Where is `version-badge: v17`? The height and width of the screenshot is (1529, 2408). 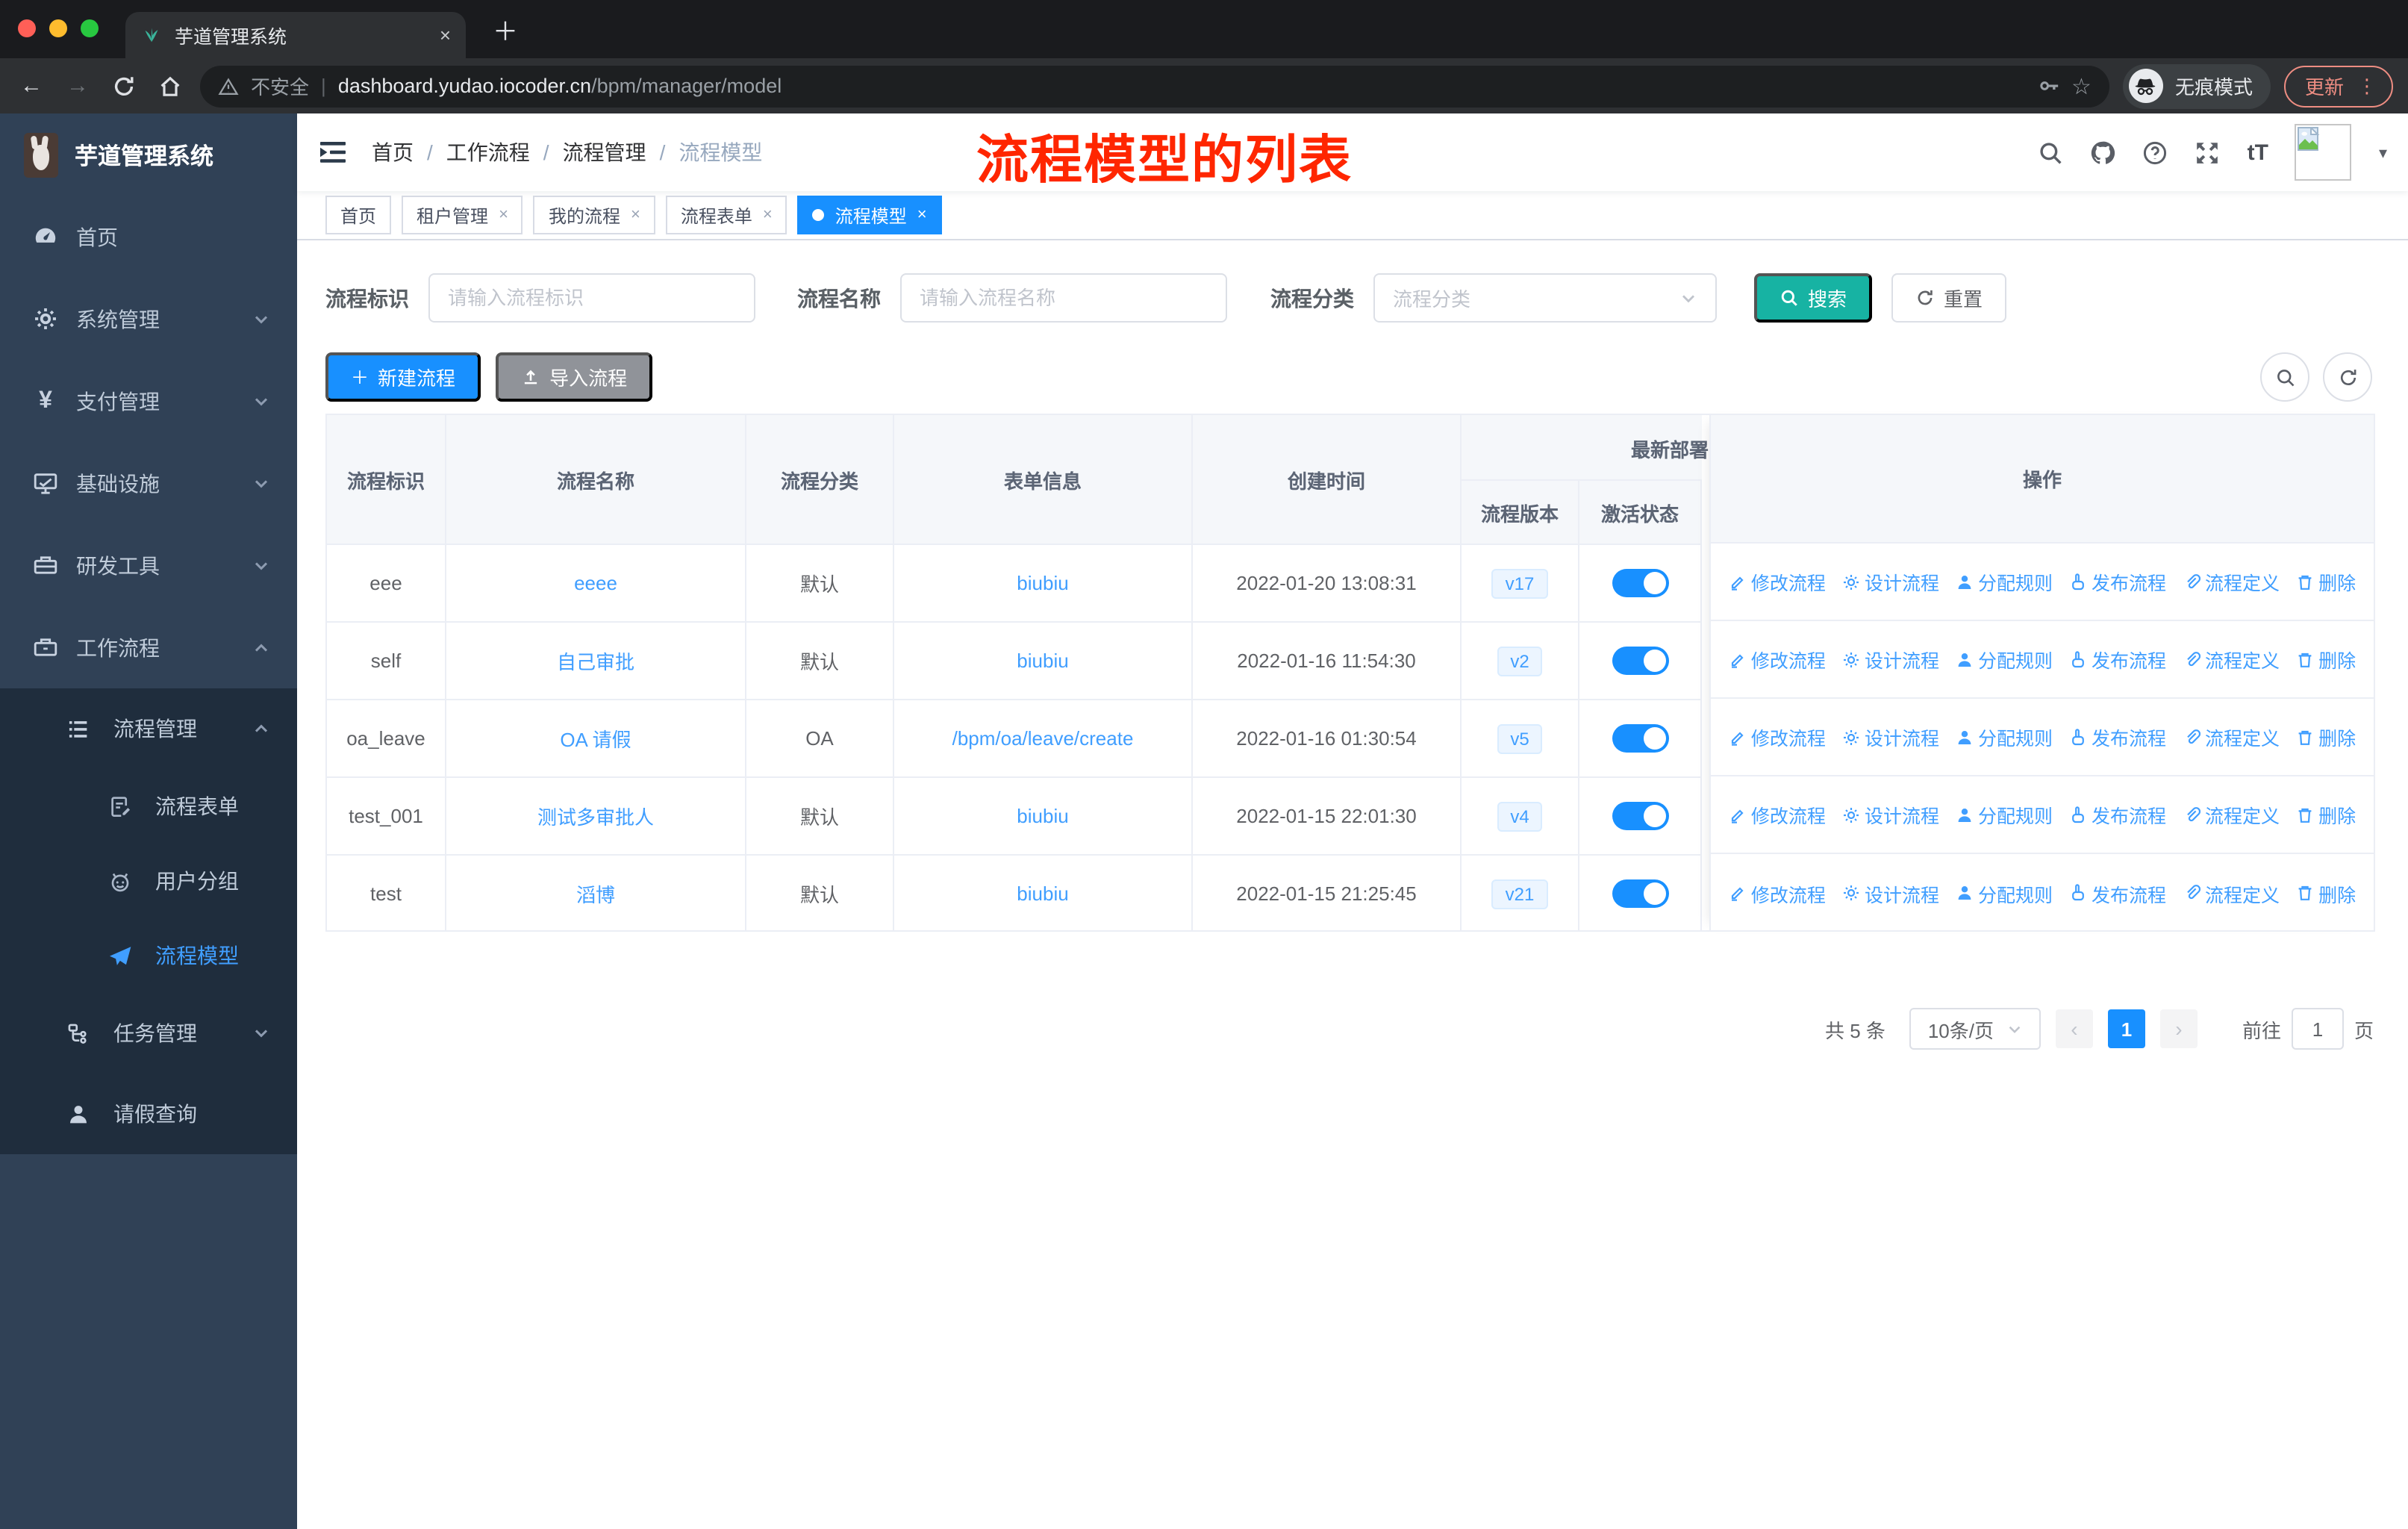 version-badge: v17 is located at coordinates (1519, 583).